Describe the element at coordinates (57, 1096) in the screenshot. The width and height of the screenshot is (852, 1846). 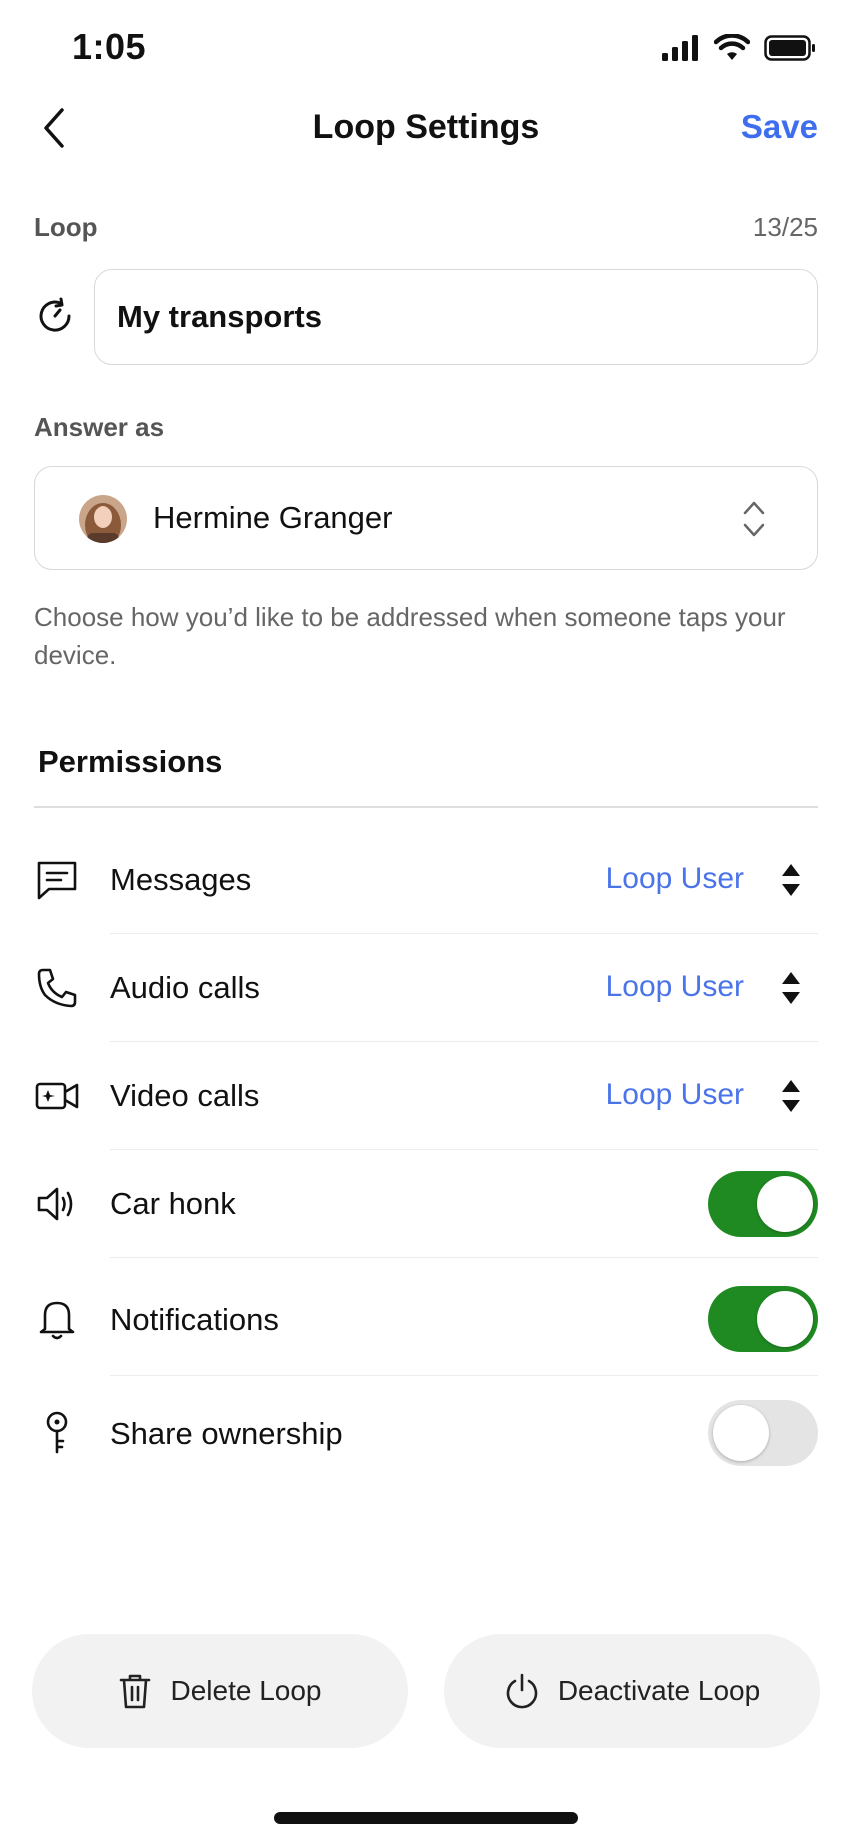
I see `video-icon` at that location.